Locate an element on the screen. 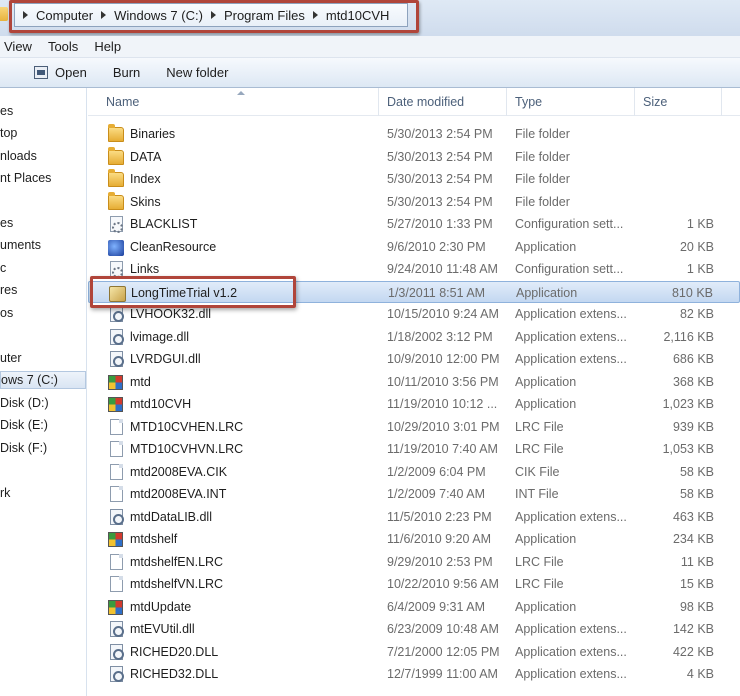 This screenshot has width=740, height=696. column-divider is located at coordinates (721, 102).